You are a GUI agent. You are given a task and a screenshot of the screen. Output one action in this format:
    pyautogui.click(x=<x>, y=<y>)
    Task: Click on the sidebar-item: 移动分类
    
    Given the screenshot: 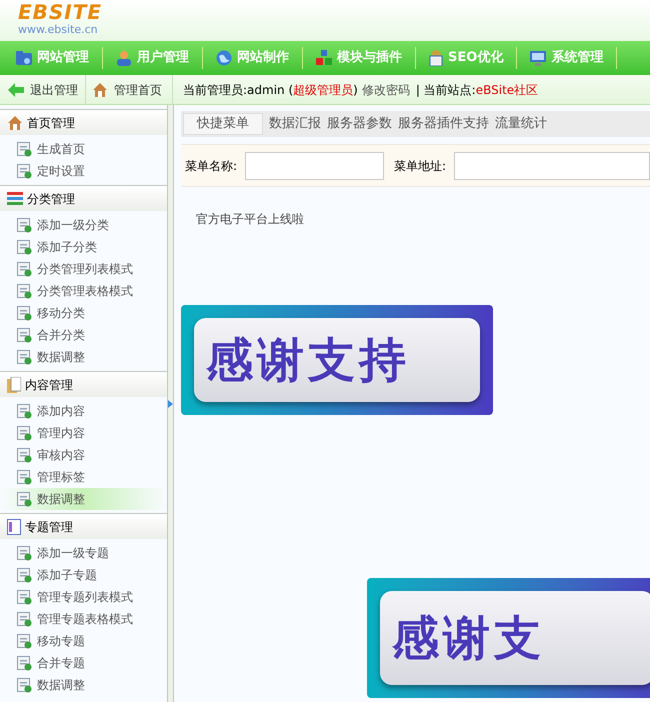 What is the action you would take?
    pyautogui.click(x=83, y=313)
    